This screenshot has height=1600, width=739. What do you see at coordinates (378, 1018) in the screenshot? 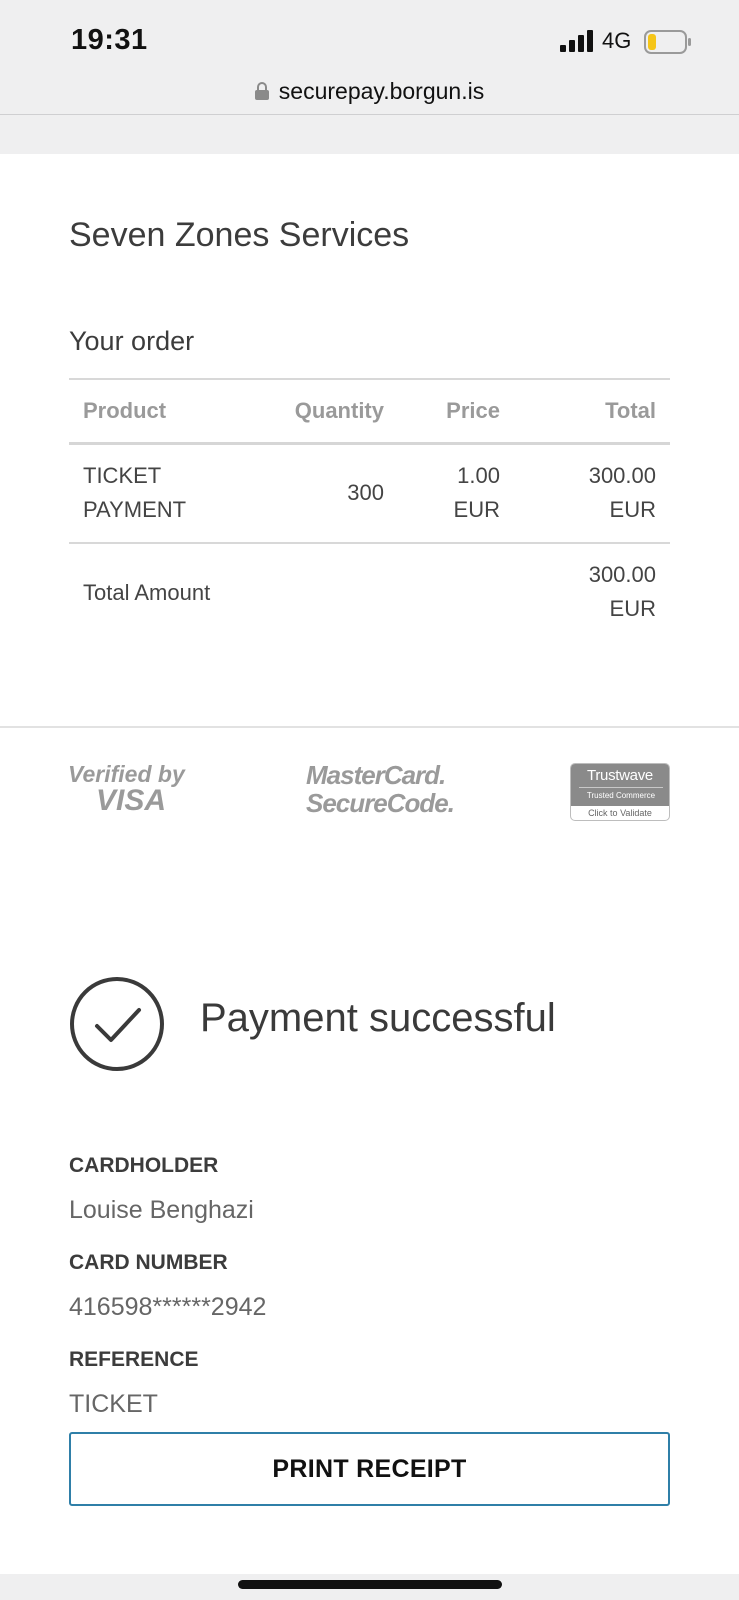
I see `payment-status-message: Payment successful` at bounding box center [378, 1018].